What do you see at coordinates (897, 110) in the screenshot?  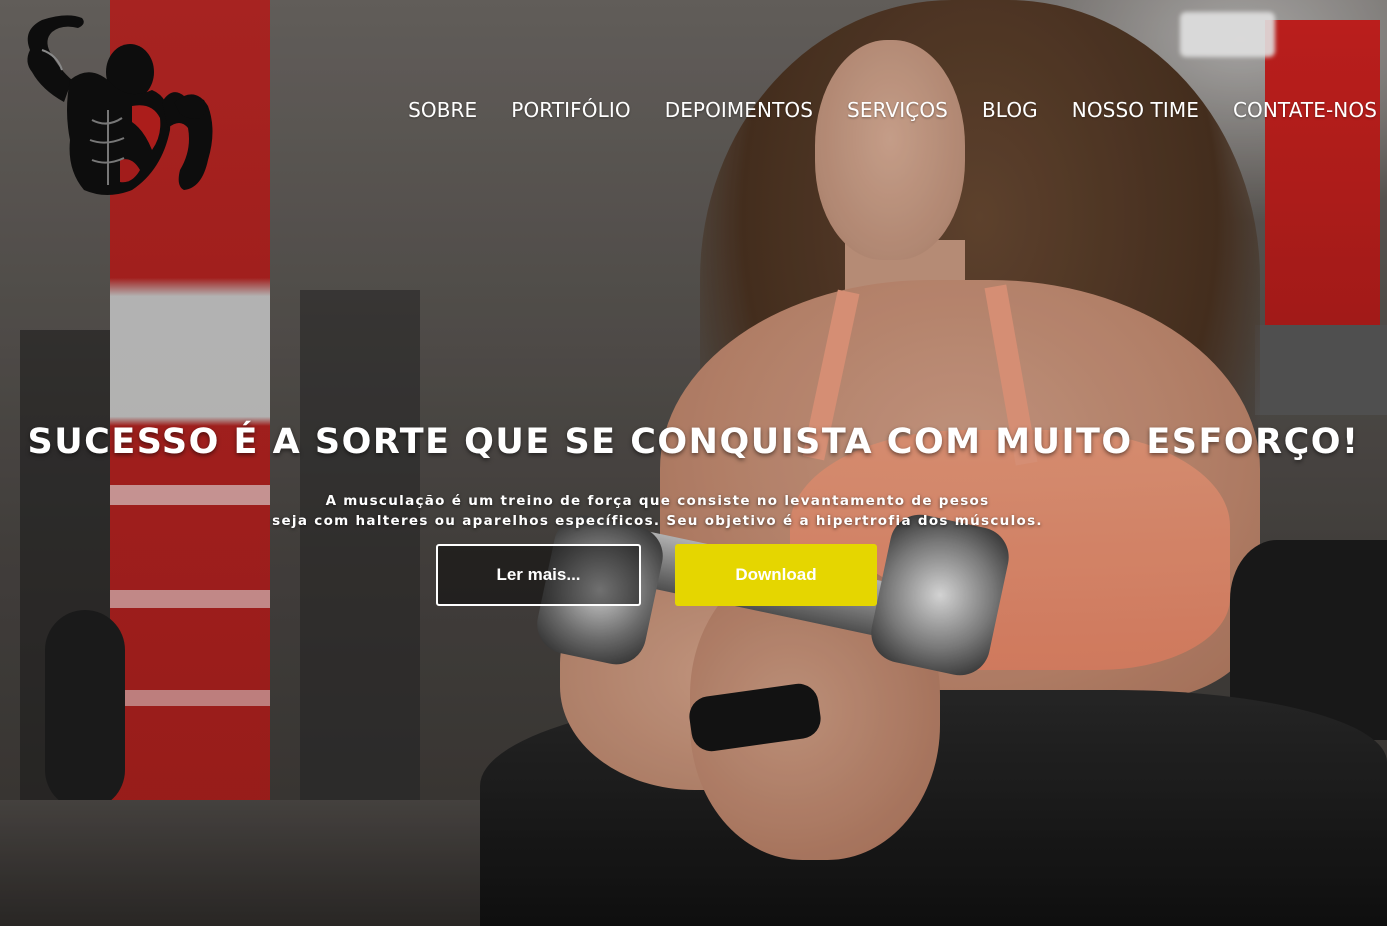 I see `nav-item-servicos: SERVIÇOS` at bounding box center [897, 110].